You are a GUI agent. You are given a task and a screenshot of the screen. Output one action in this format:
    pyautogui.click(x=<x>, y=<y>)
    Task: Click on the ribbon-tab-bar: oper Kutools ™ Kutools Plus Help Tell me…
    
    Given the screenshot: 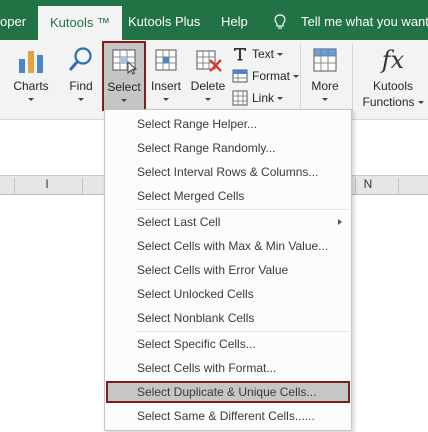 What is the action you would take?
    pyautogui.click(x=214, y=20)
    